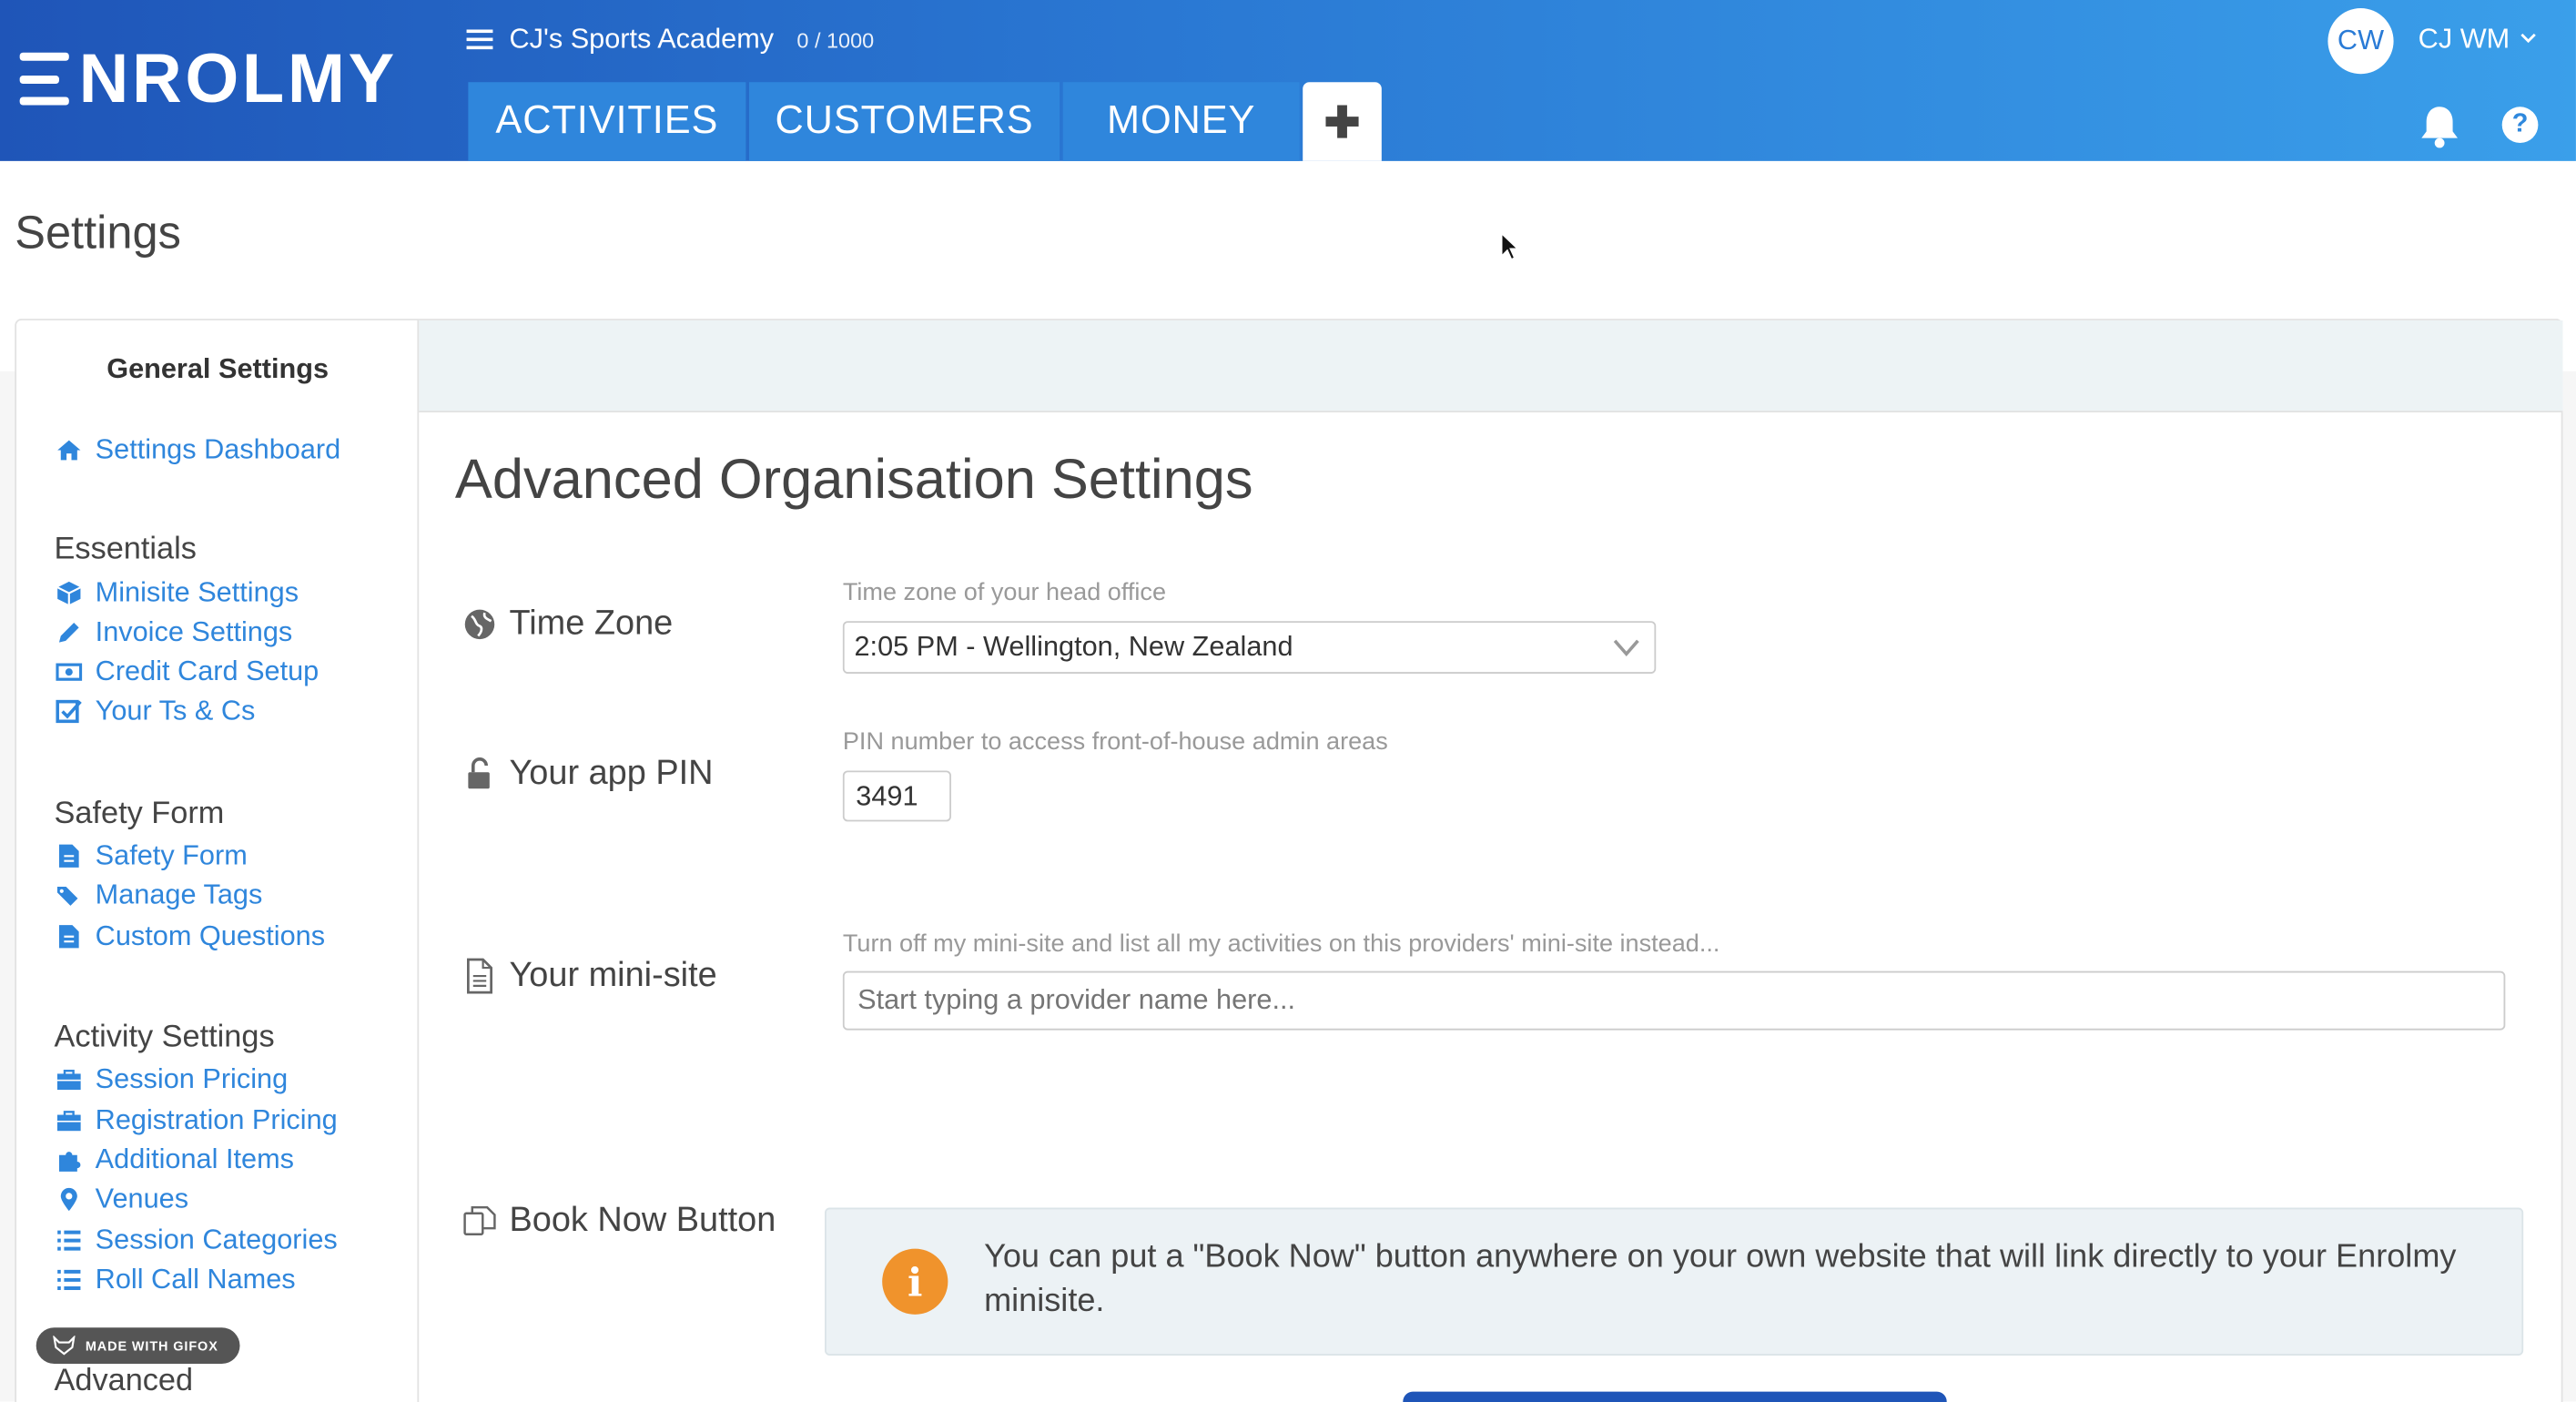 The height and width of the screenshot is (1402, 2576). What do you see at coordinates (194, 632) in the screenshot?
I see `sidebar-item-label: Invoice Settings` at bounding box center [194, 632].